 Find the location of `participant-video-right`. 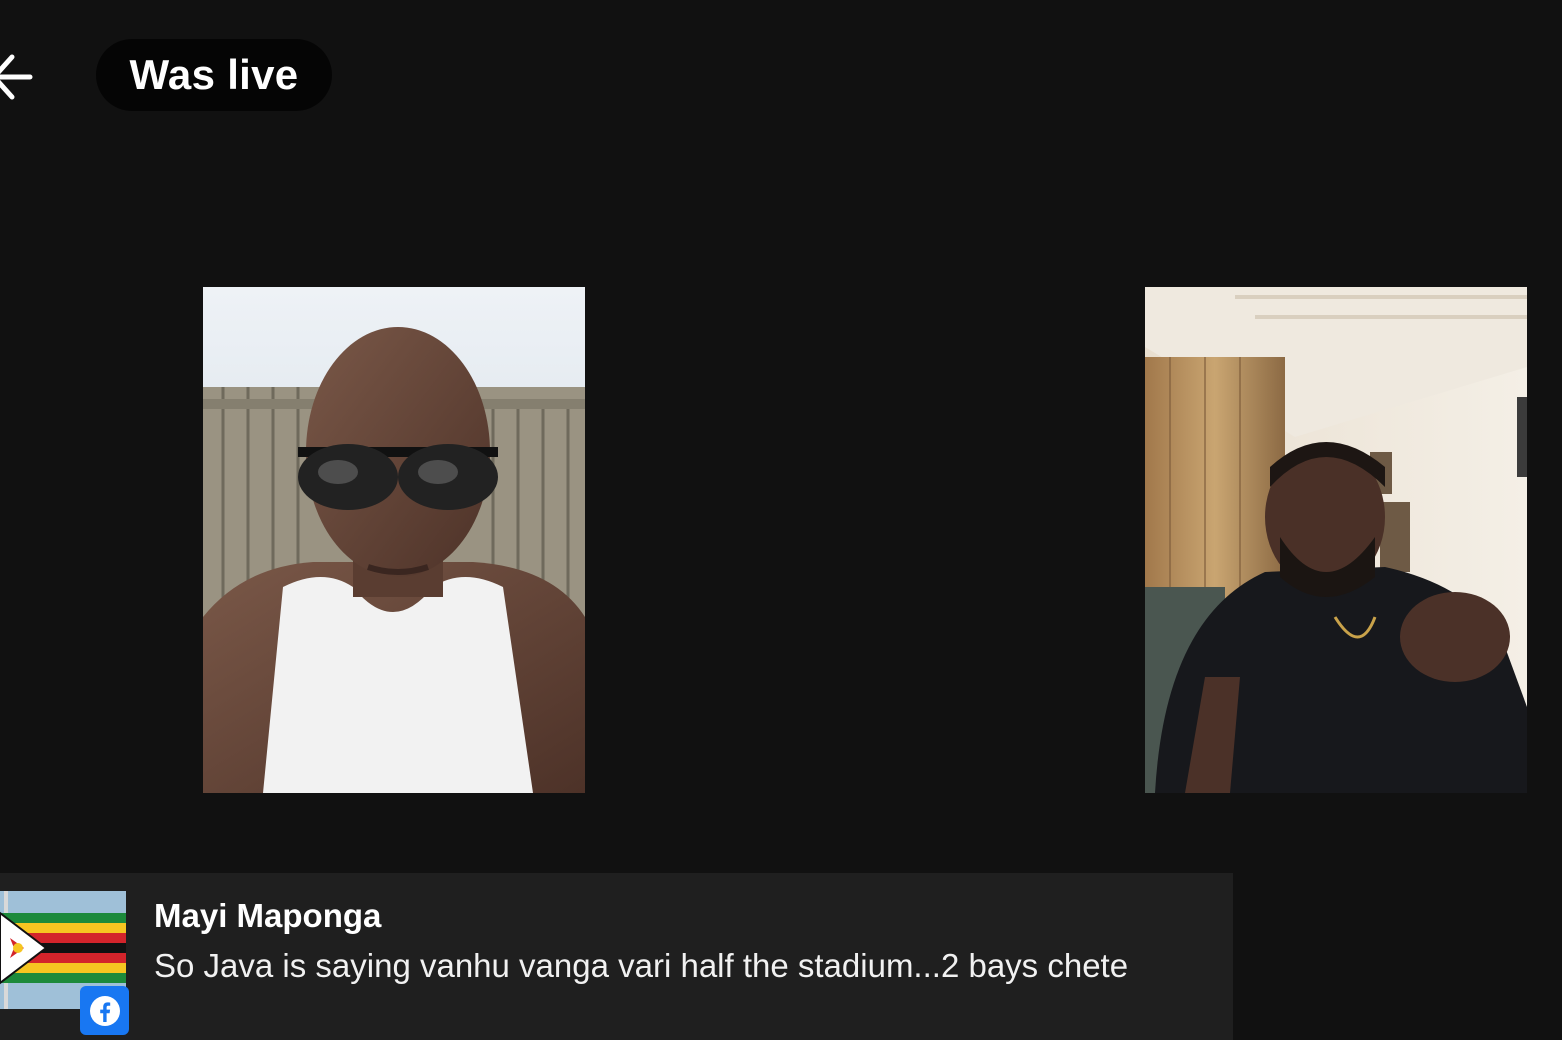

participant-video-right is located at coordinates (1336, 540).